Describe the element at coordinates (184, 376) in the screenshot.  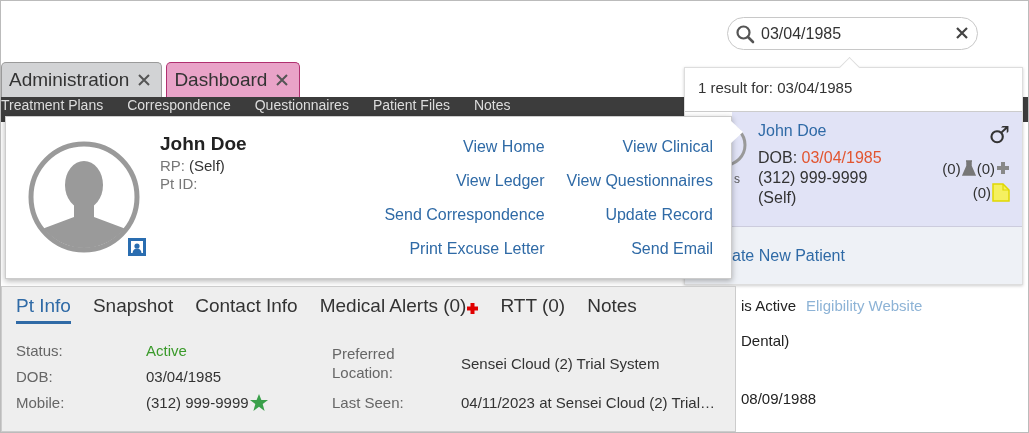
I see `field-value: 03/04/1985` at that location.